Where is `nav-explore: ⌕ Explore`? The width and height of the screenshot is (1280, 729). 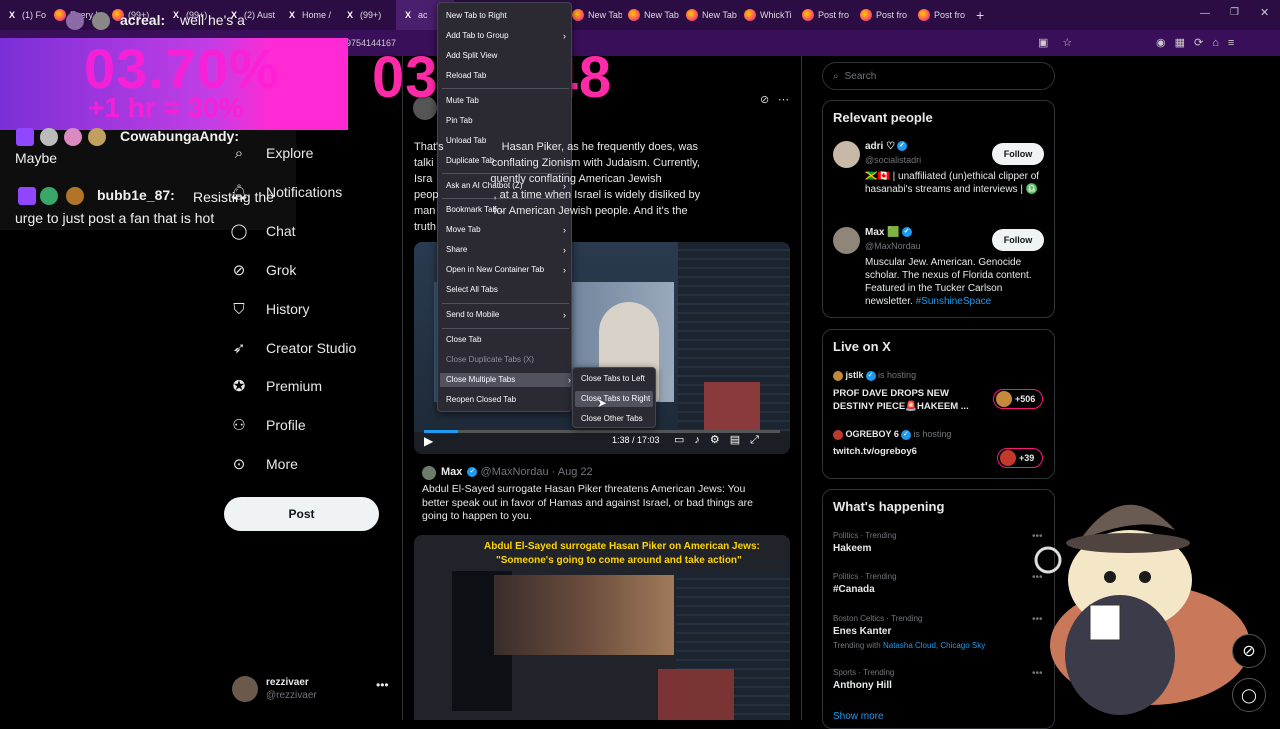
nav-explore: ⌕ Explore is located at coordinates (272, 153).